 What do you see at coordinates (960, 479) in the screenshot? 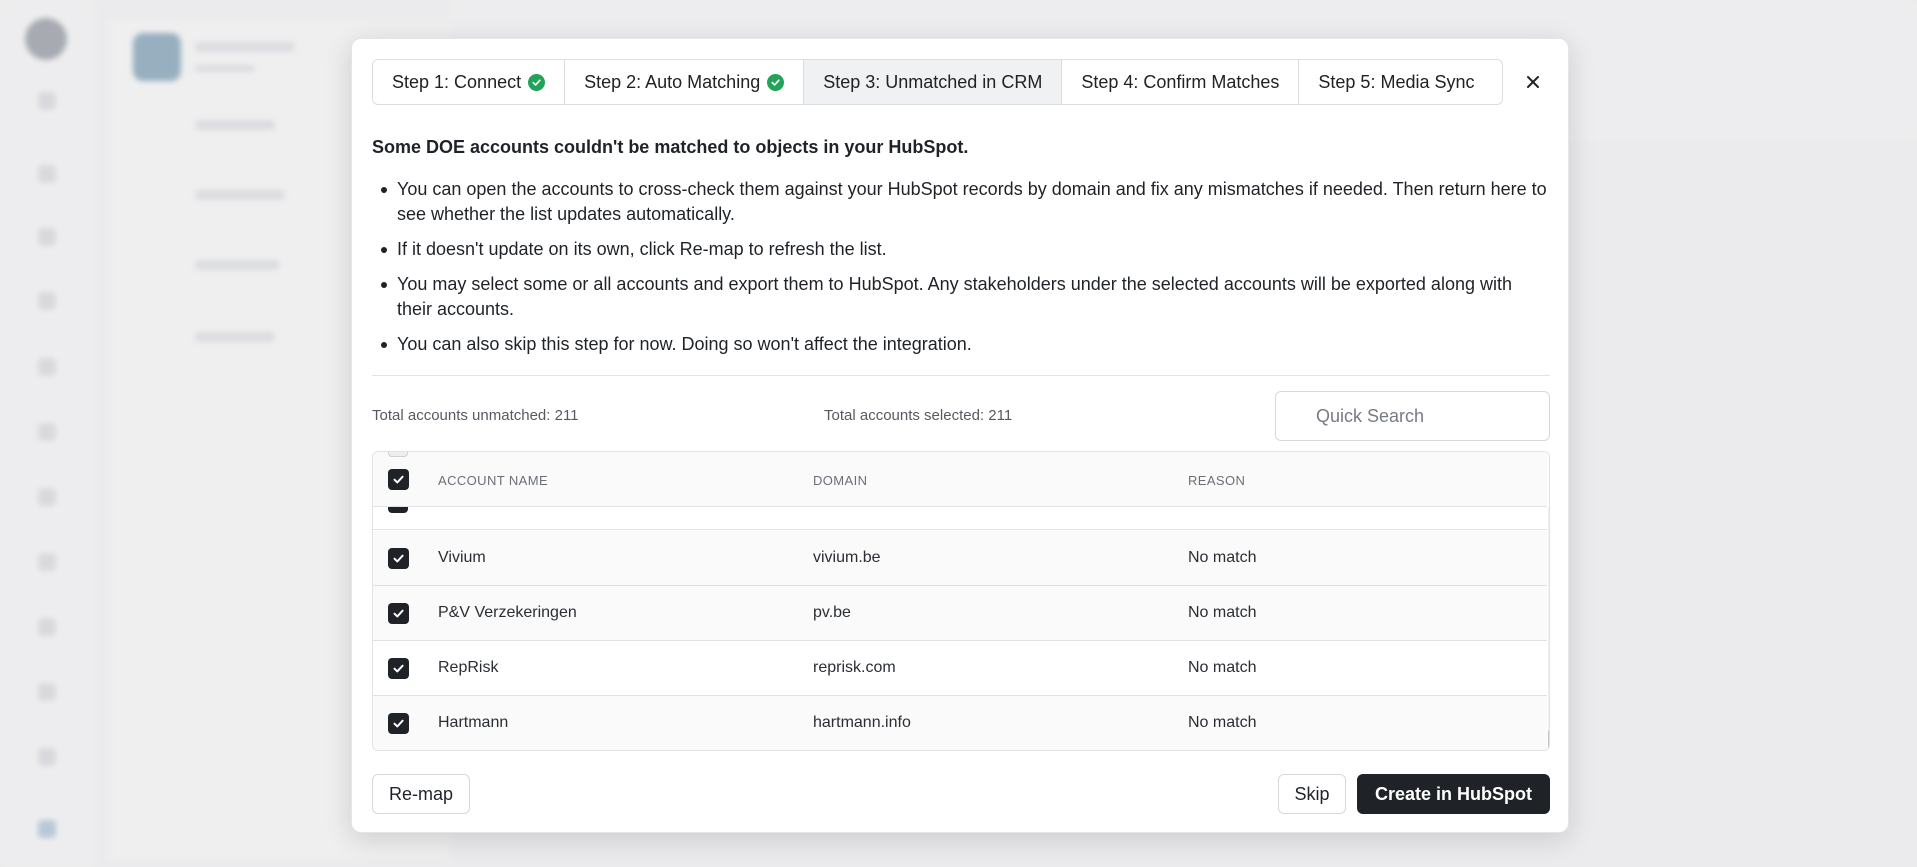
I see `table-header: ACCOUNT NAME DOMAIN REASON` at bounding box center [960, 479].